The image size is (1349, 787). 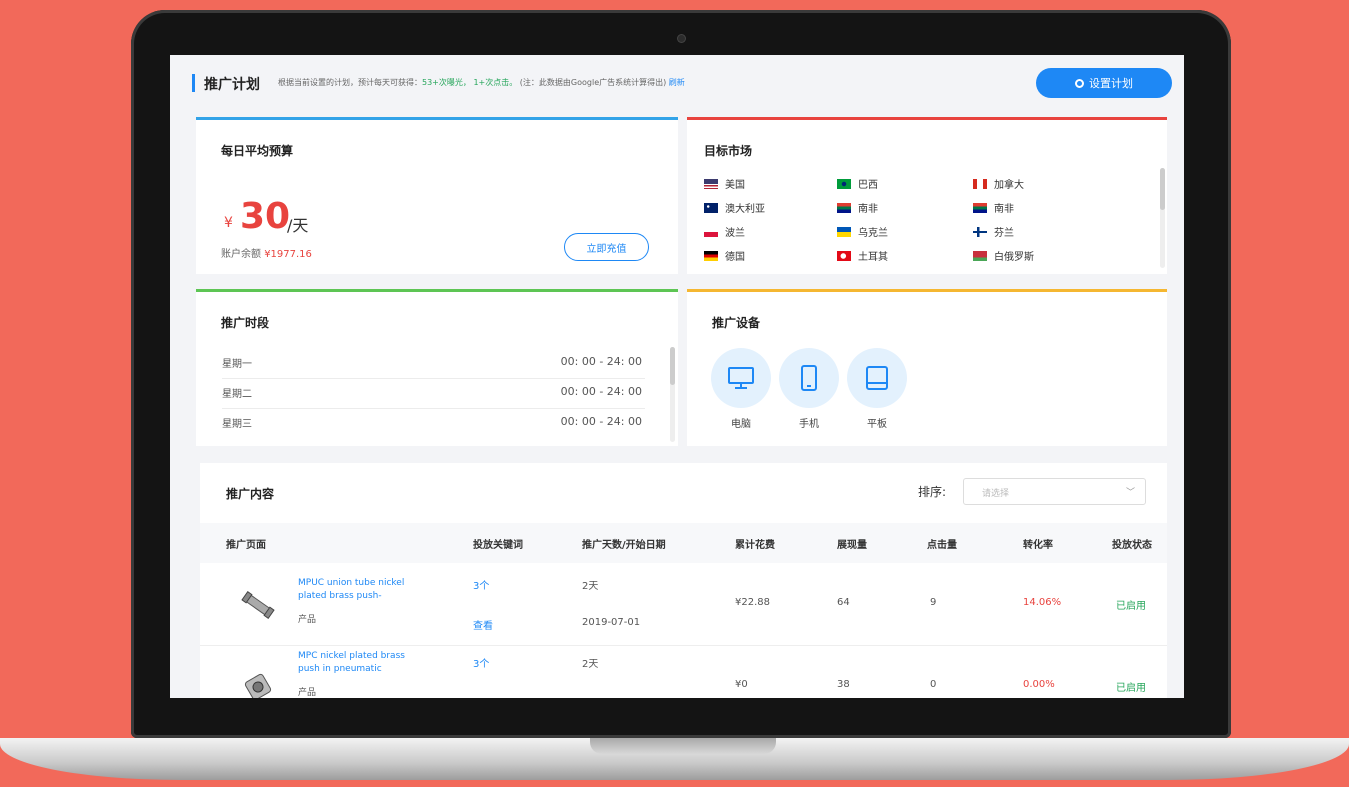 I want to click on poland-flag-icon, so click(x=711, y=231).